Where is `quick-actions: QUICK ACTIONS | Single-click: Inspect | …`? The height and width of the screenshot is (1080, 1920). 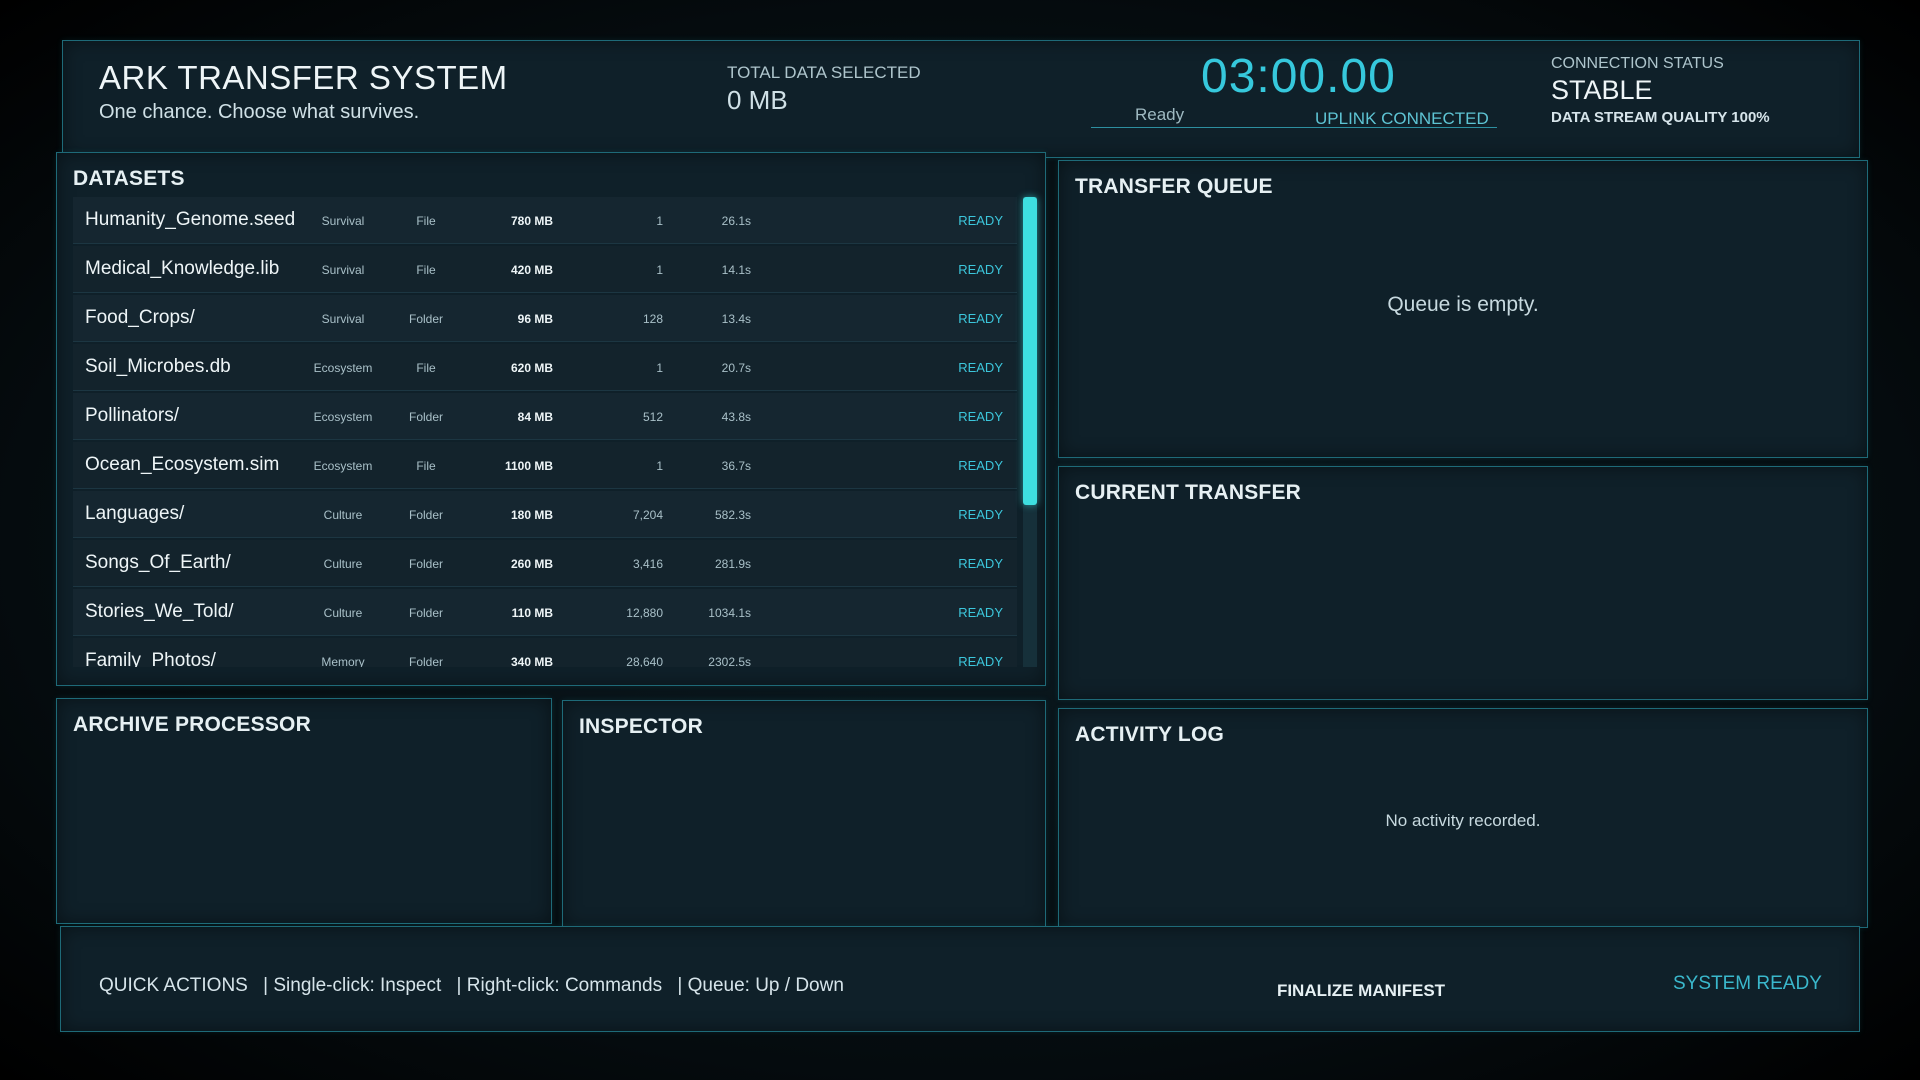 quick-actions: QUICK ACTIONS | Single-click: Inspect | … is located at coordinates (471, 986).